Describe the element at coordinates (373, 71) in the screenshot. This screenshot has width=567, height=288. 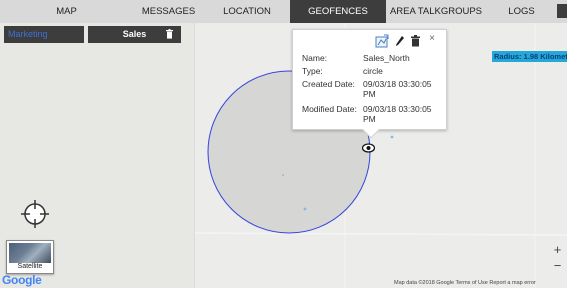
I see `geofence-type-value: circle` at that location.